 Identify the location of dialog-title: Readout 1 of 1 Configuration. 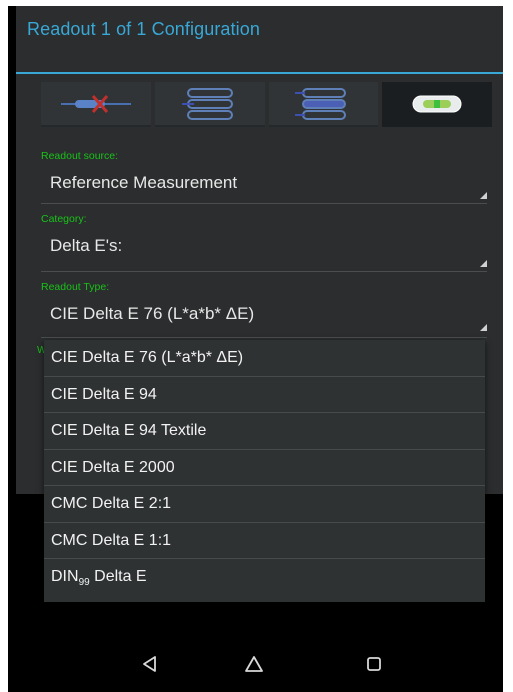
(143, 29).